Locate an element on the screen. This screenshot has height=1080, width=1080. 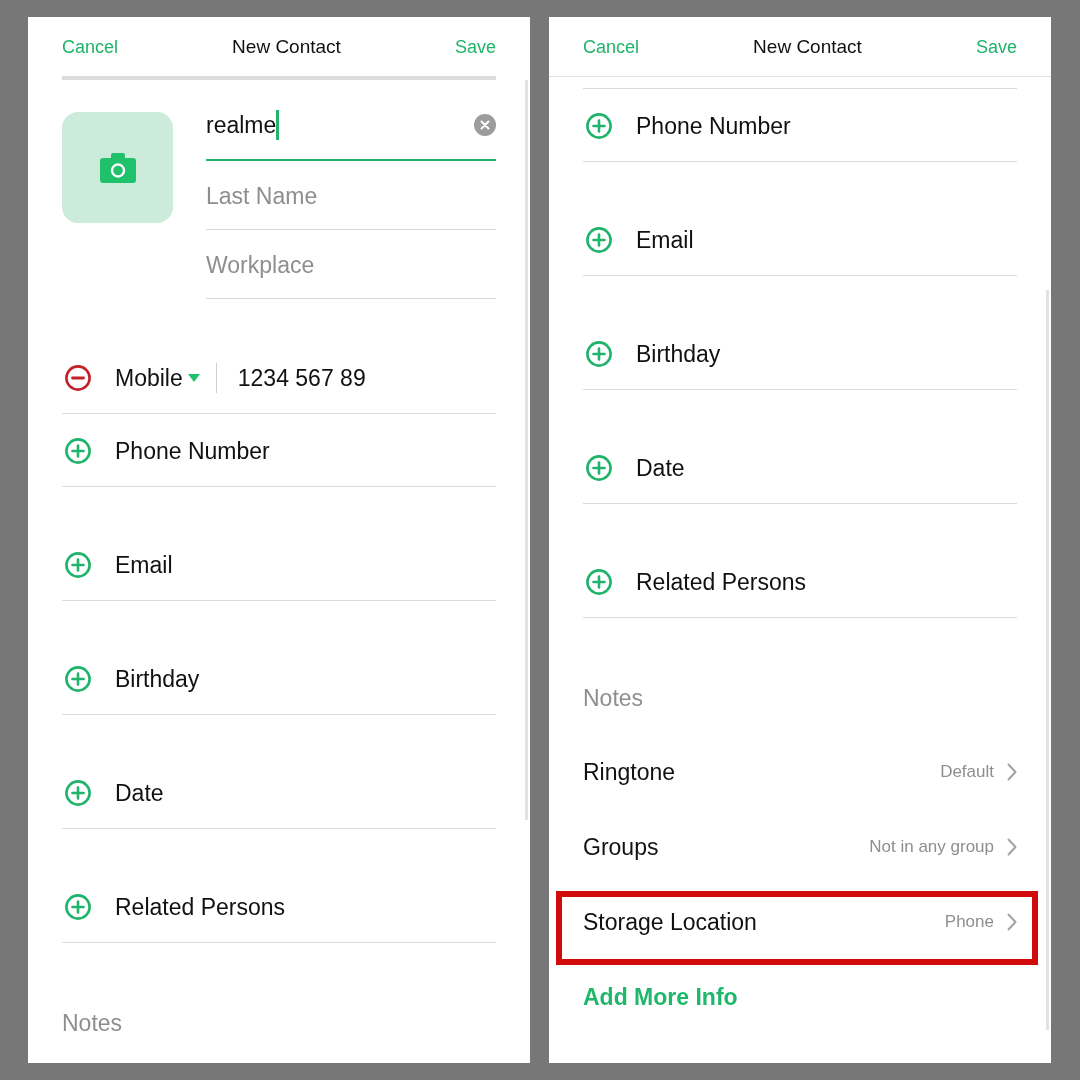
setting-label: Groups is located at coordinates (621, 847).